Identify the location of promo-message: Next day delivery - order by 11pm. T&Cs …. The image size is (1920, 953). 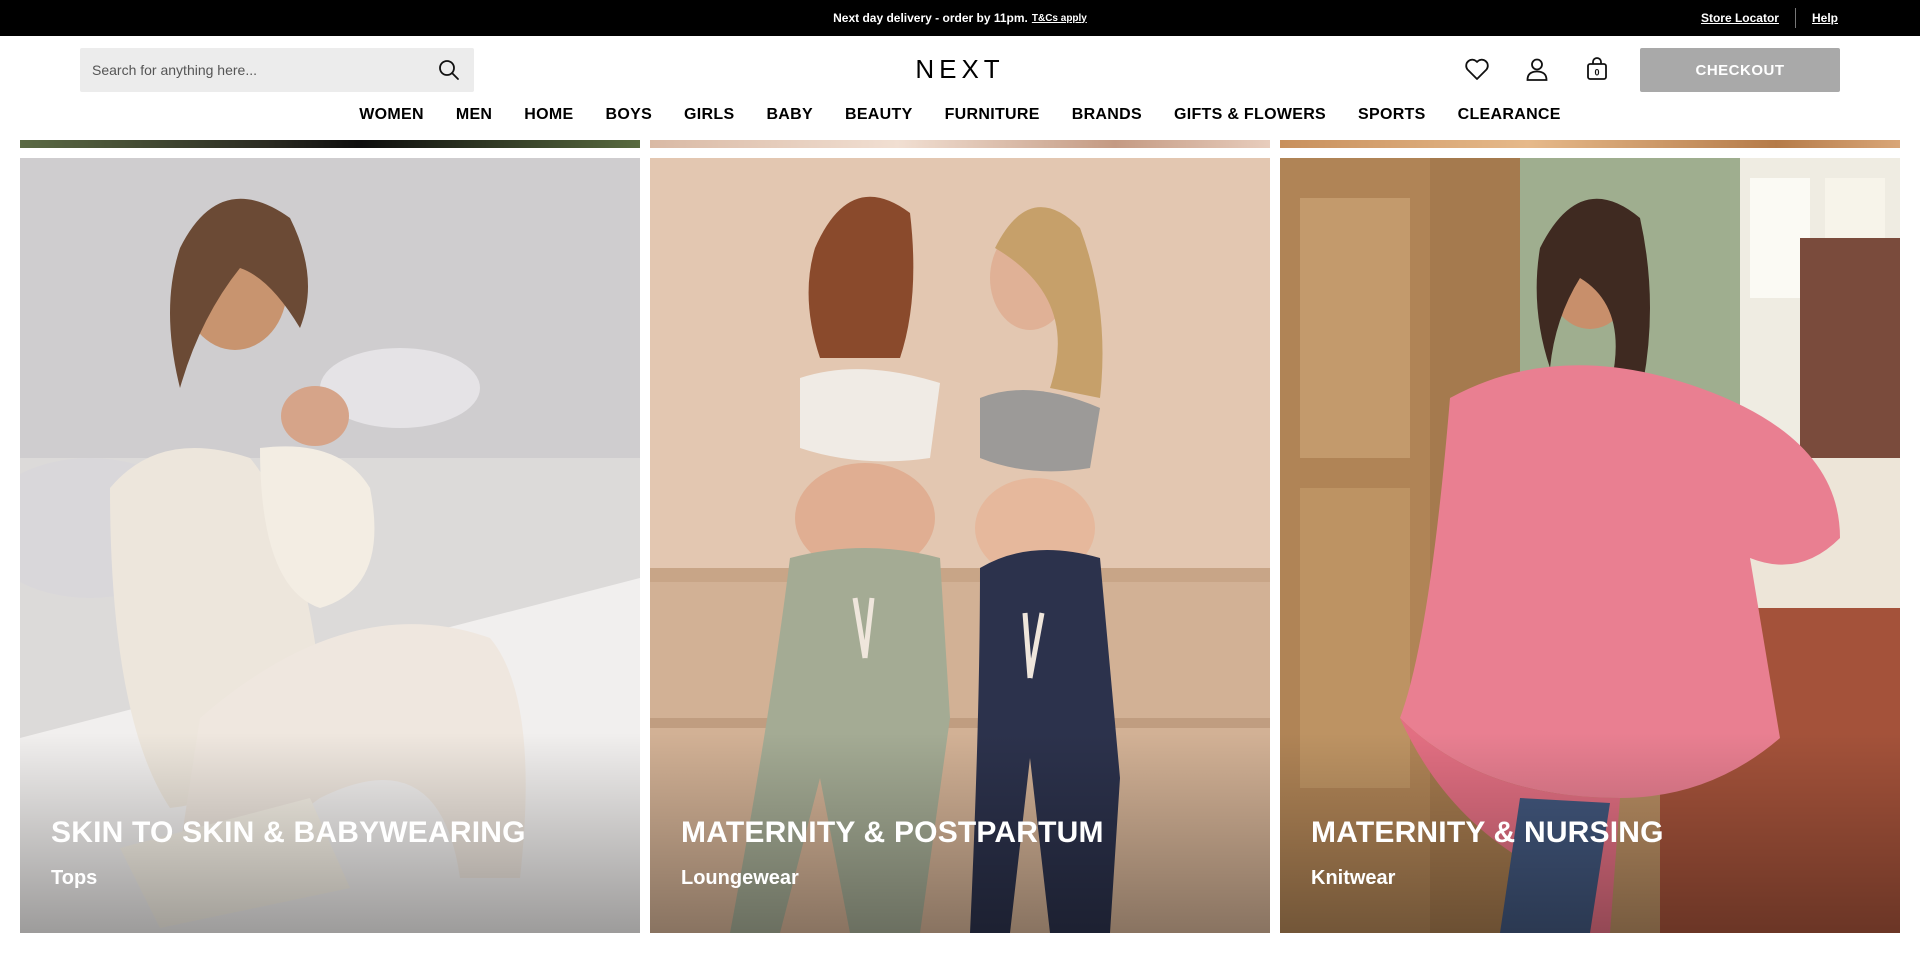
(960, 18).